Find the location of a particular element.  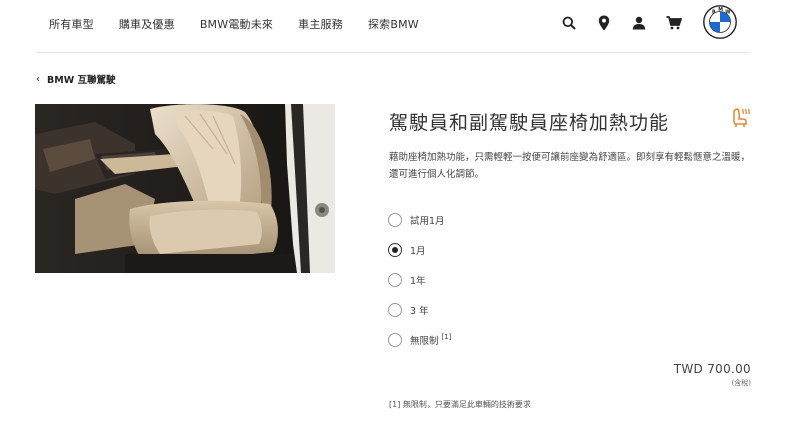

nav-link-explore-bmw: 探索BMW is located at coordinates (393, 24).